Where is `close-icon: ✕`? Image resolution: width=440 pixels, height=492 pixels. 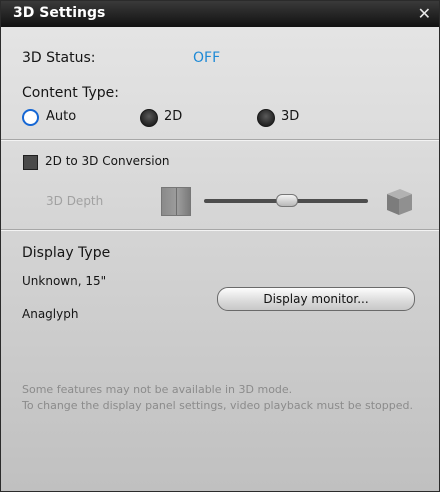
close-icon: ✕ is located at coordinates (424, 13).